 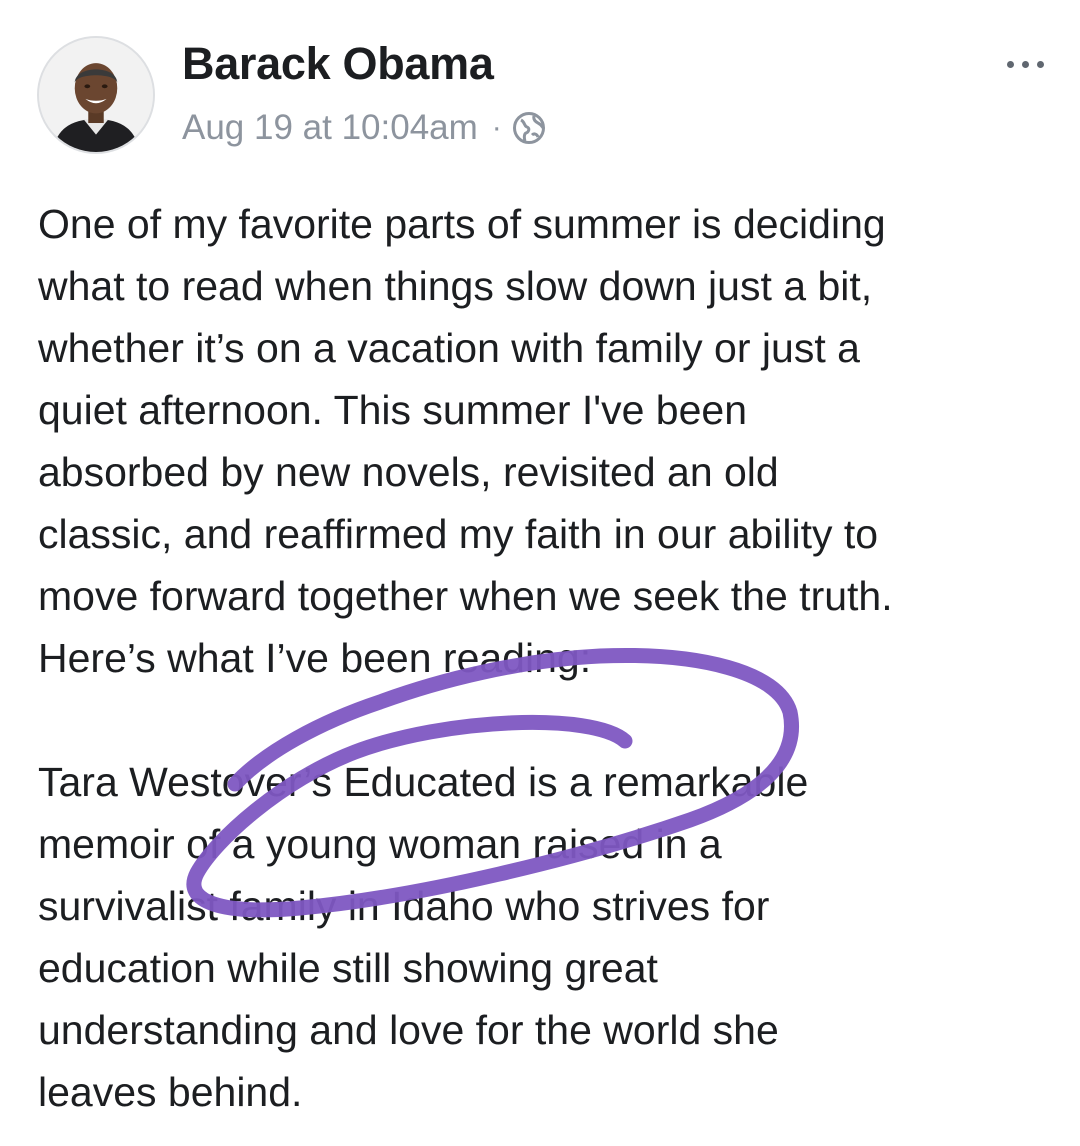 I want to click on more-options-button, so click(x=1025, y=64).